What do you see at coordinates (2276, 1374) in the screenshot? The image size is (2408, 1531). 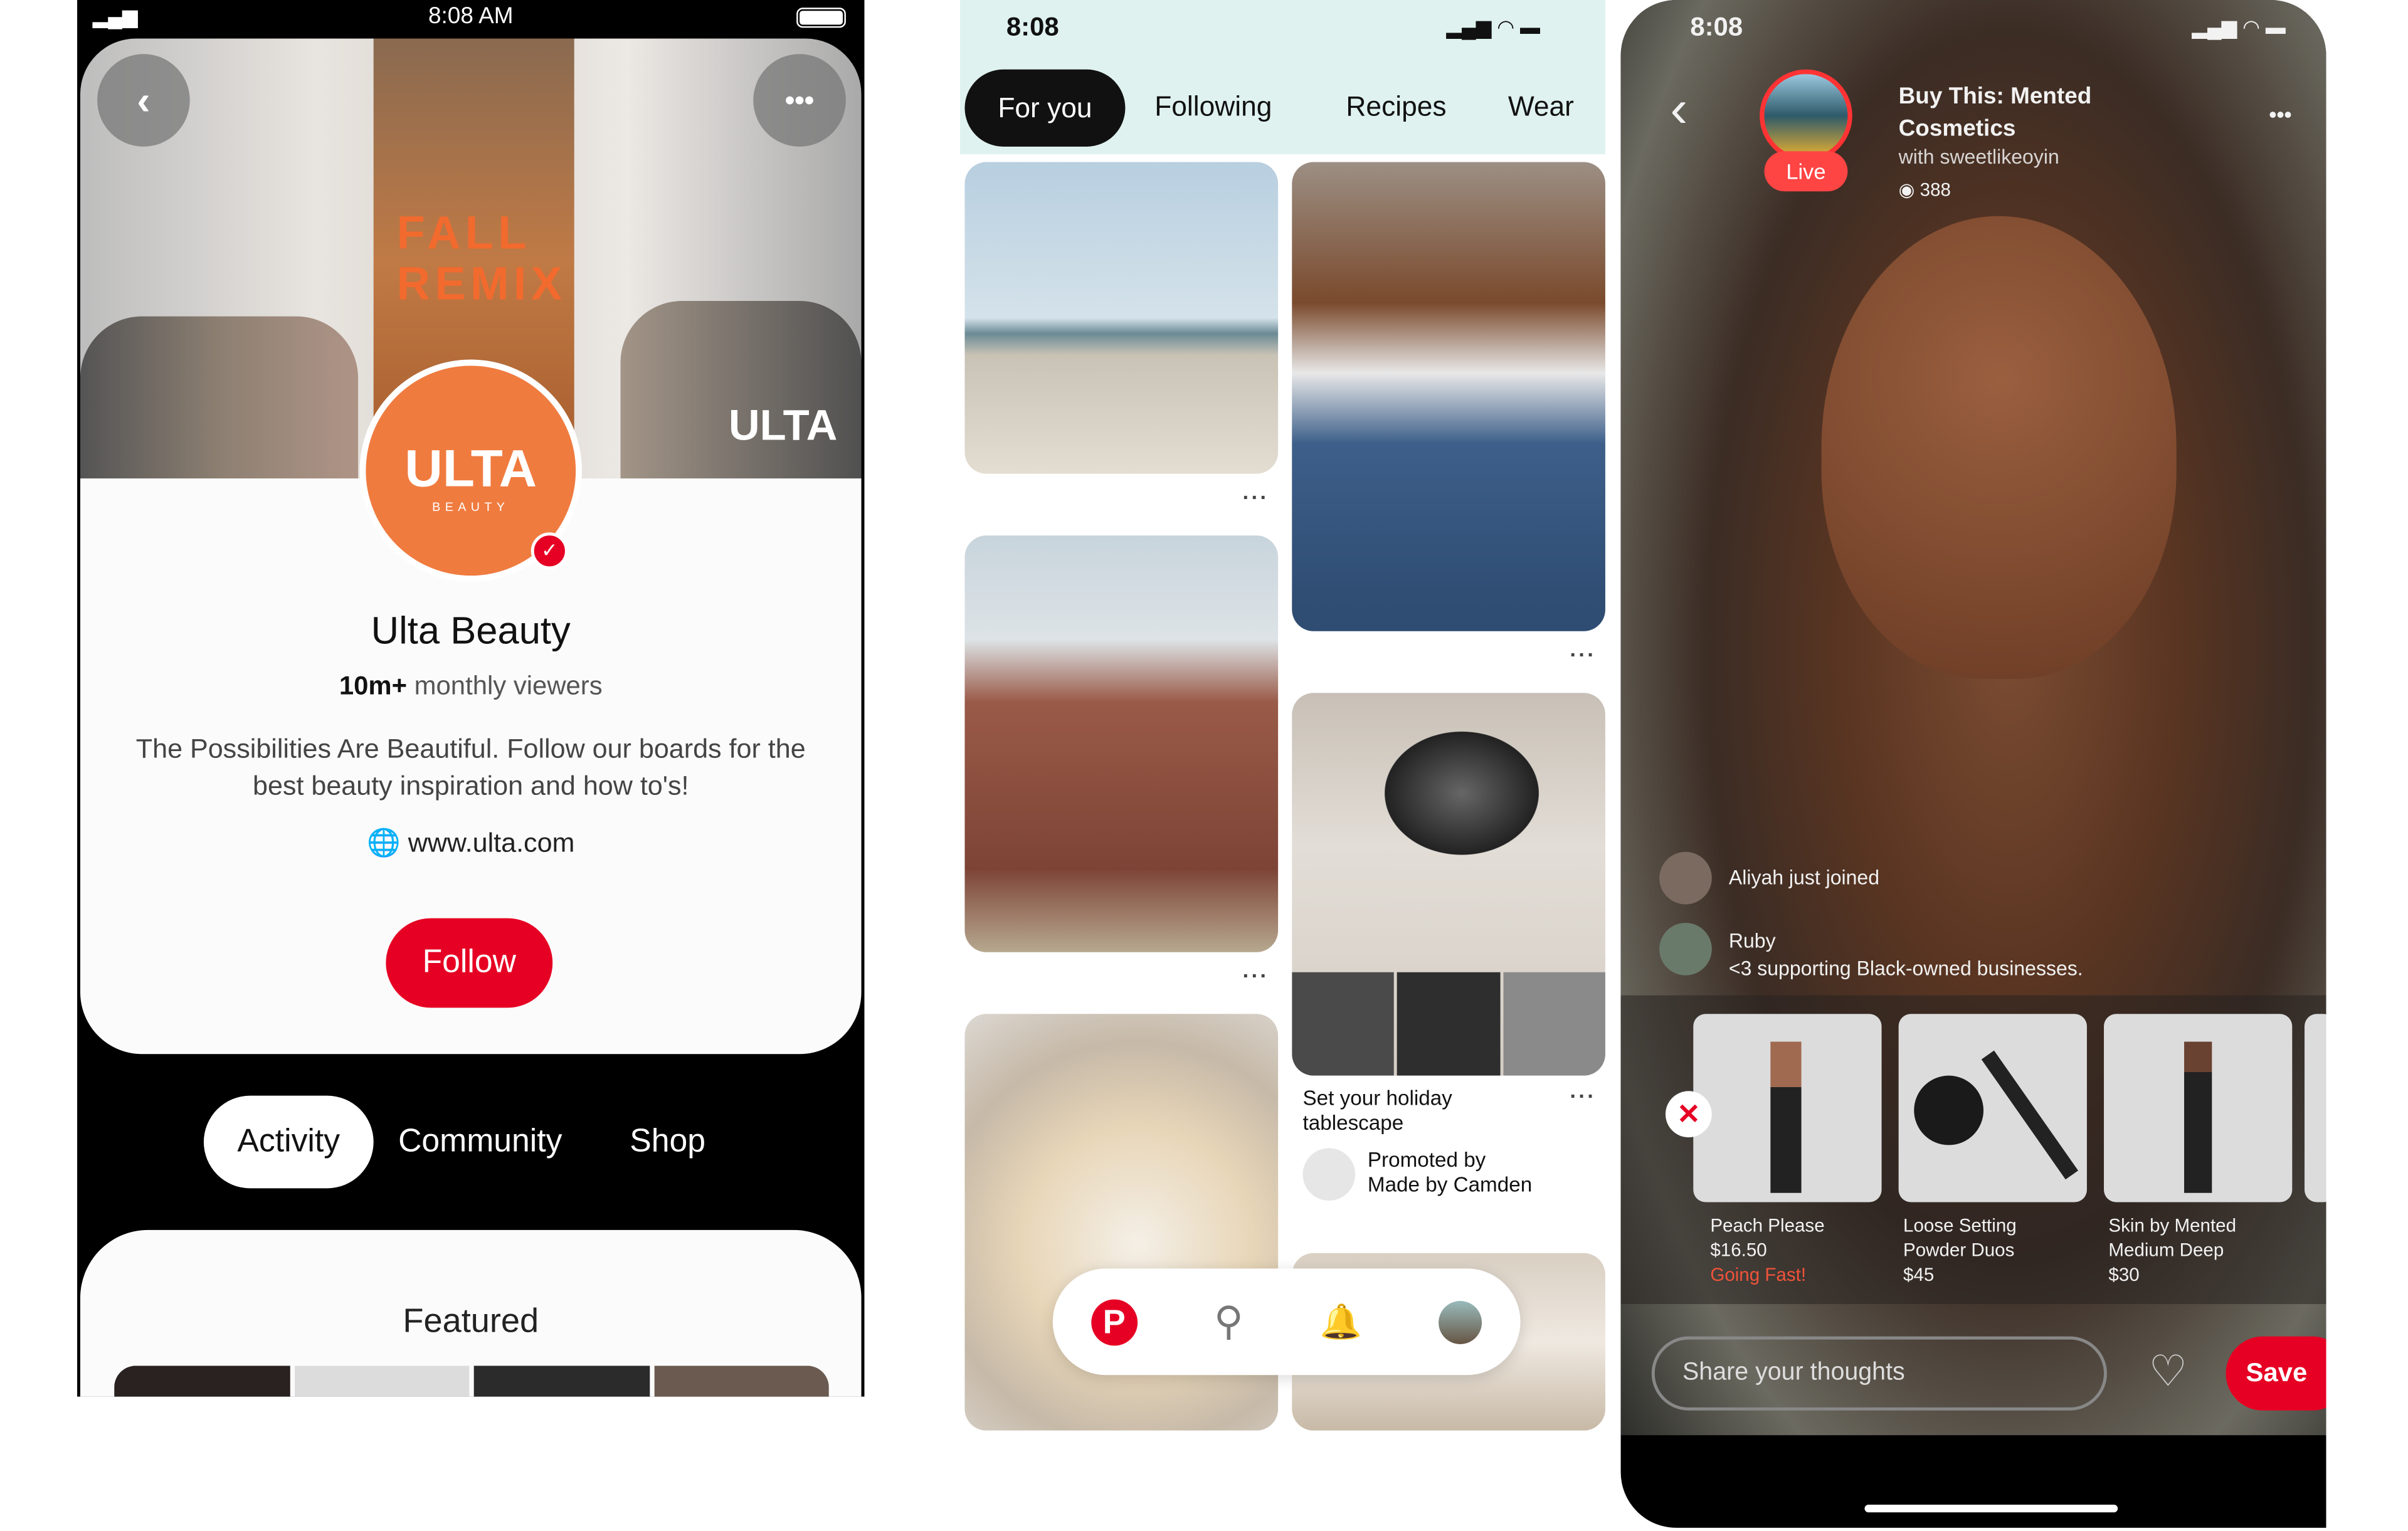 I see `save-button: Save` at bounding box center [2276, 1374].